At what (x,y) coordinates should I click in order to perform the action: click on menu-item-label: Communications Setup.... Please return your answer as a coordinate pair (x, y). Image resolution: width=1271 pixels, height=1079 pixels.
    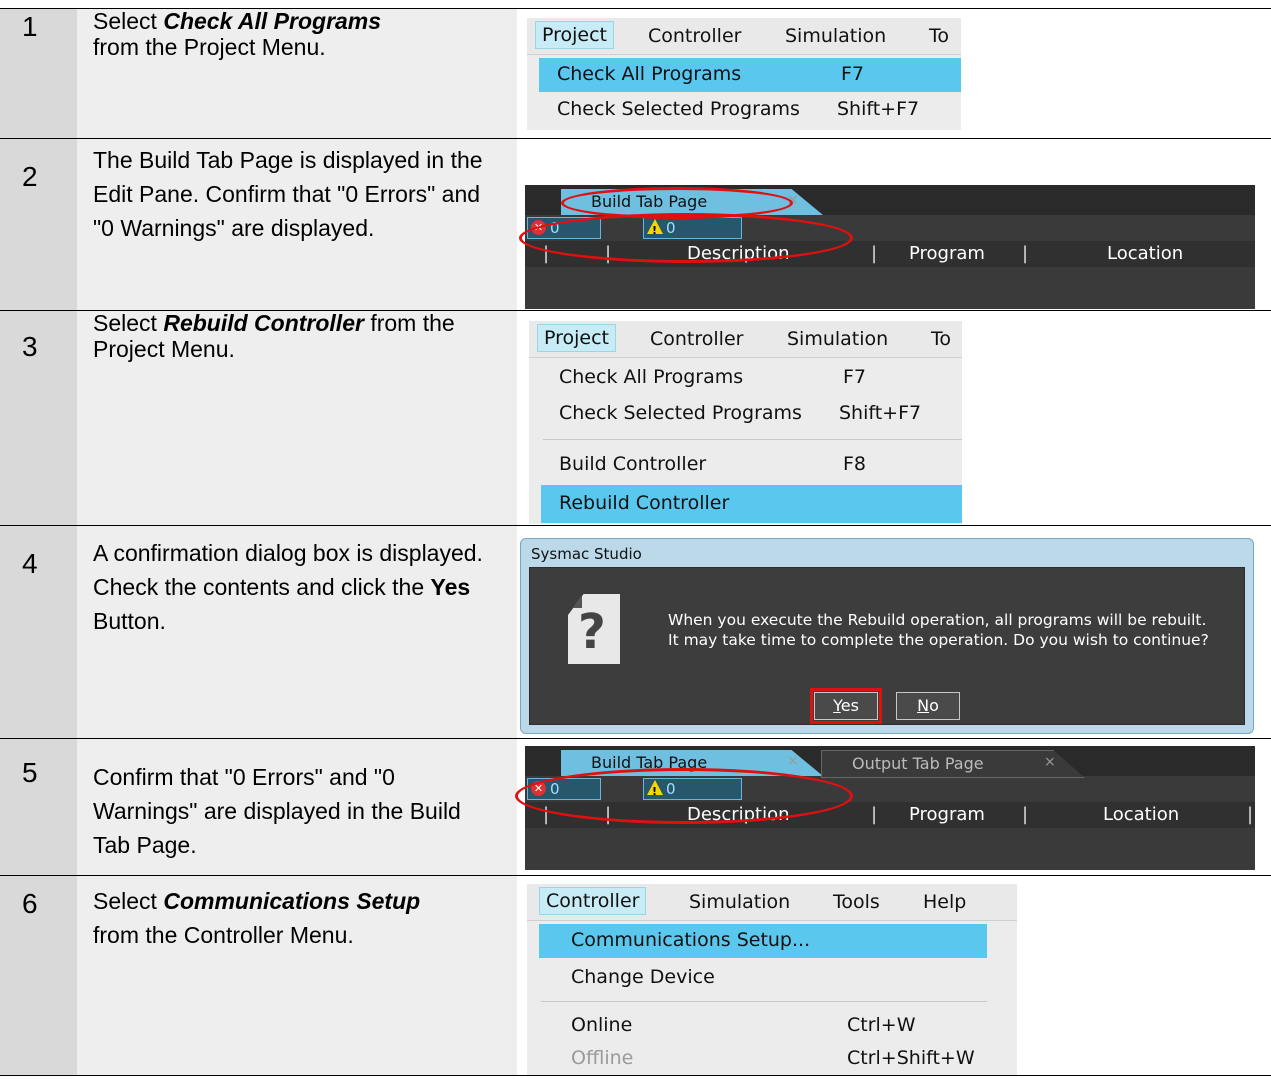
    Looking at the image, I should click on (691, 940).